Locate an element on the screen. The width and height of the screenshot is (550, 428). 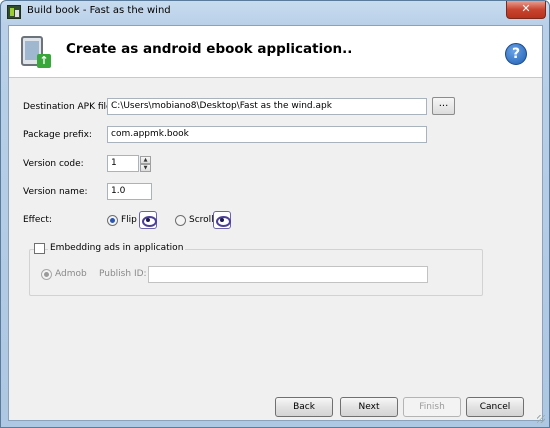
page-title: Create as android ebook application.. is located at coordinates (209, 49).